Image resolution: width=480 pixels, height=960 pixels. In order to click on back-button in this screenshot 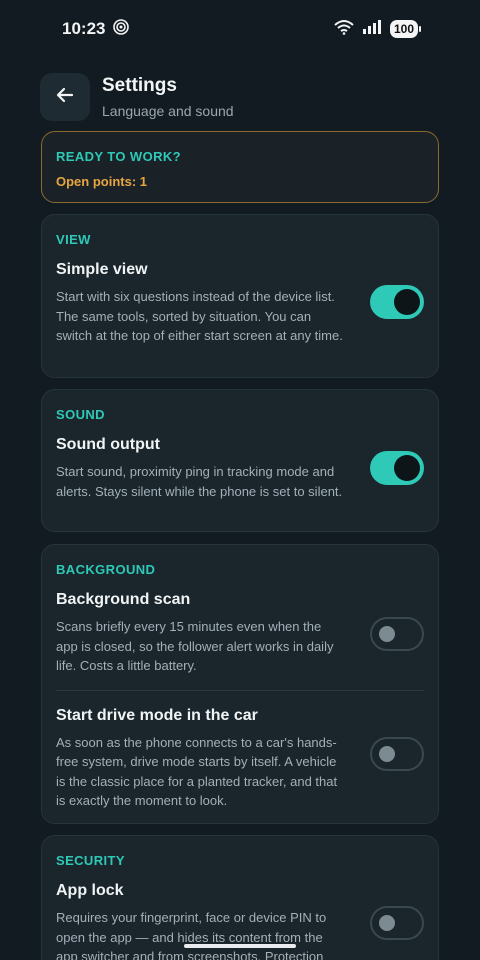, I will do `click(65, 97)`.